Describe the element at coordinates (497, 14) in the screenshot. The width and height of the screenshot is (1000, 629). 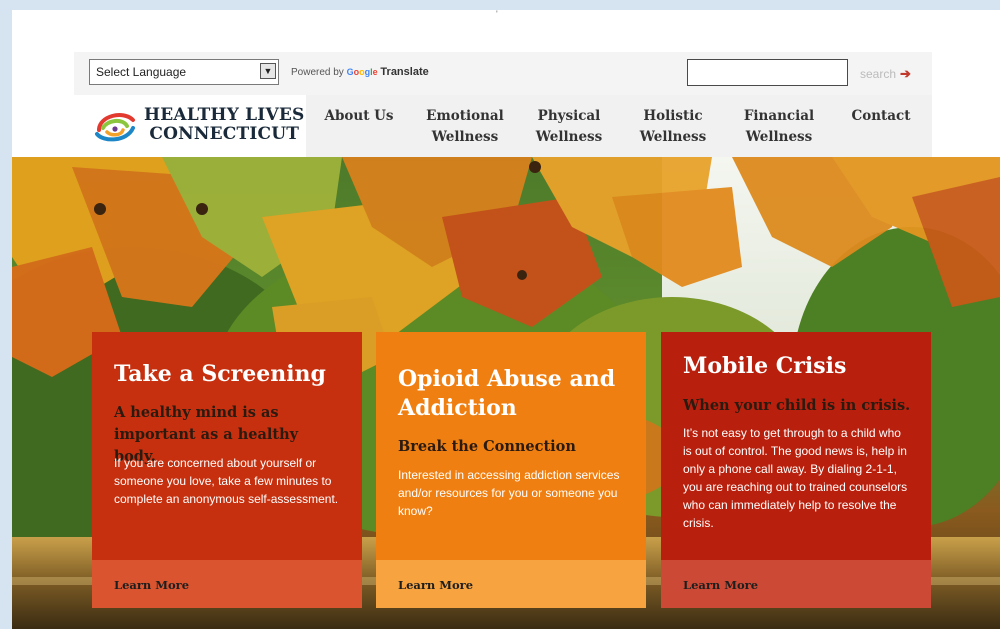
I see `stray-mark: '` at that location.